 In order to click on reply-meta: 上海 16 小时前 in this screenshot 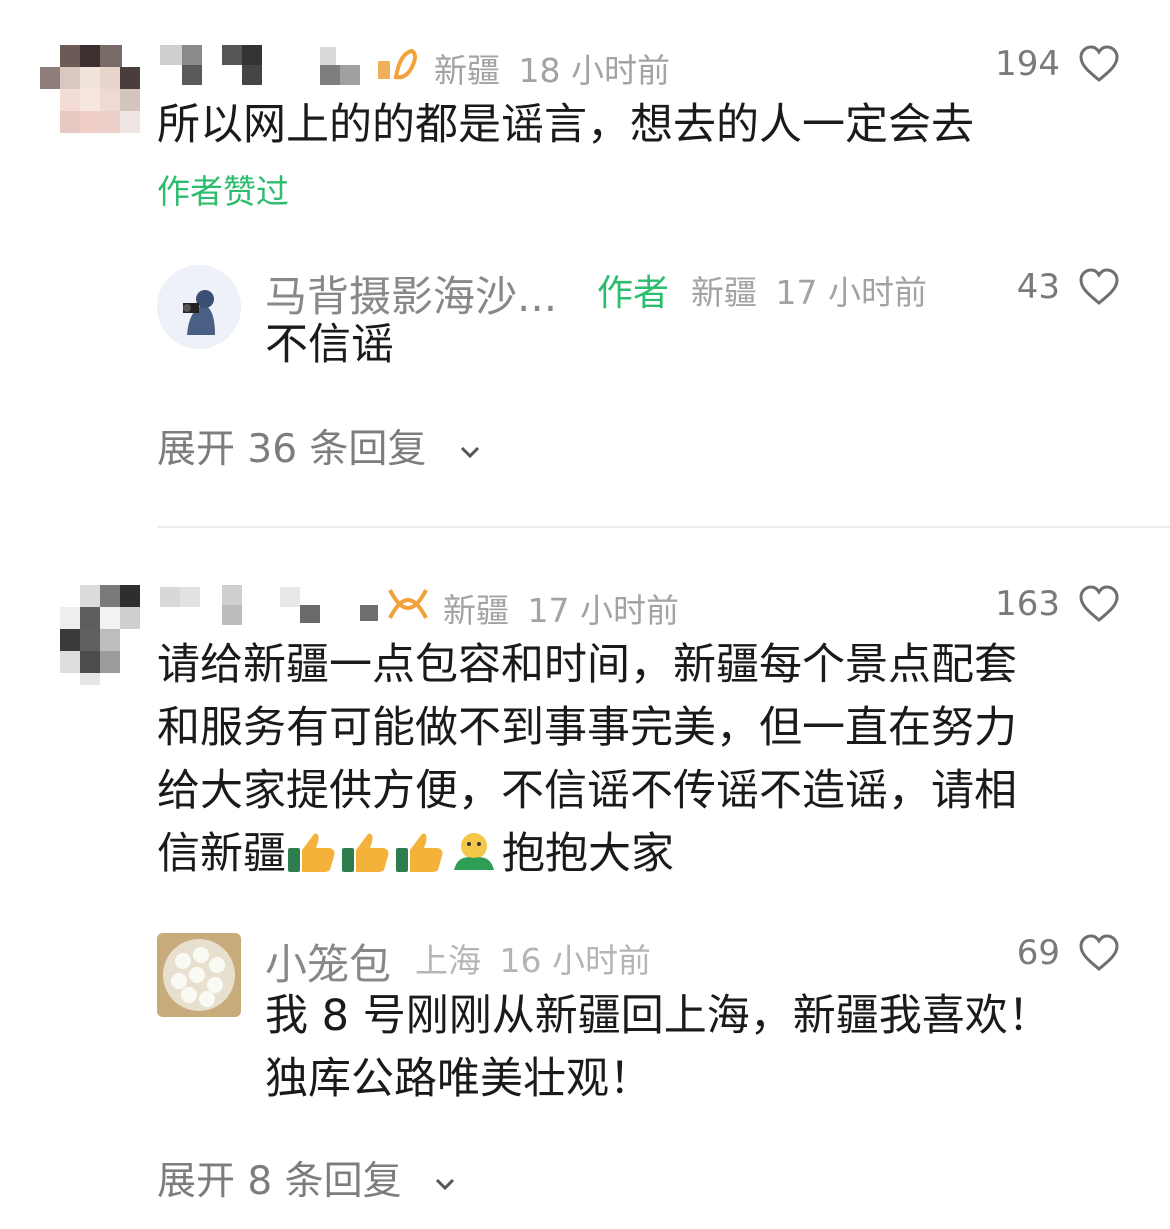, I will do `click(533, 958)`.